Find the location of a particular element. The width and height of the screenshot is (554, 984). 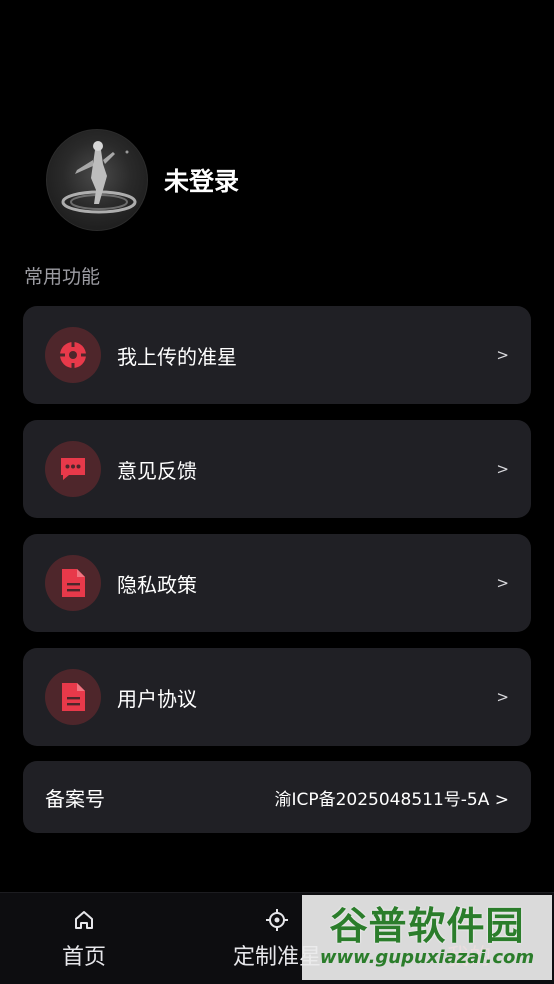

login-status: 未登录 is located at coordinates (201, 180).